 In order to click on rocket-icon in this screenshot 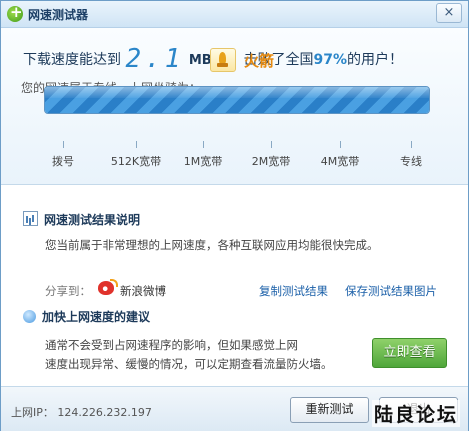, I will do `click(223, 60)`.